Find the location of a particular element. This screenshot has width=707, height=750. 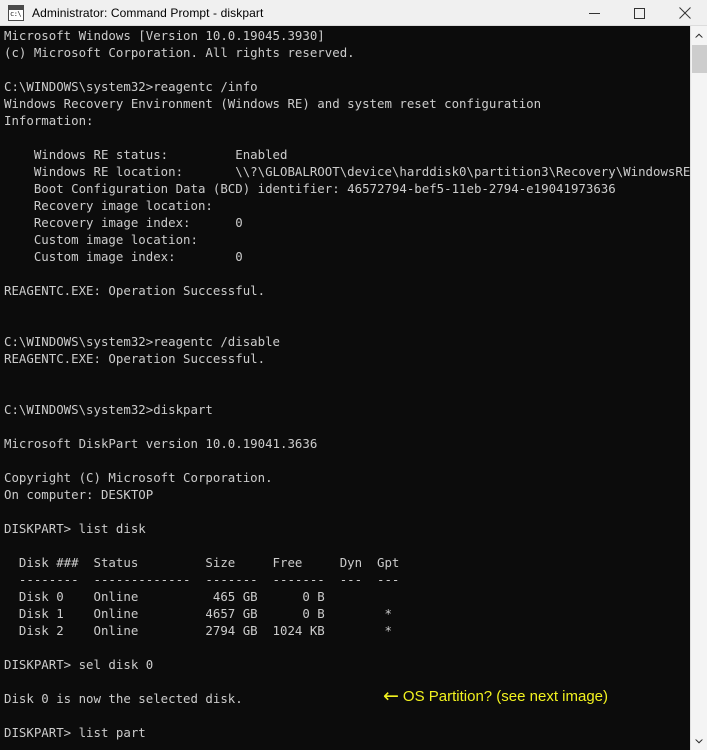

vertical-scrollbar is located at coordinates (698, 388).